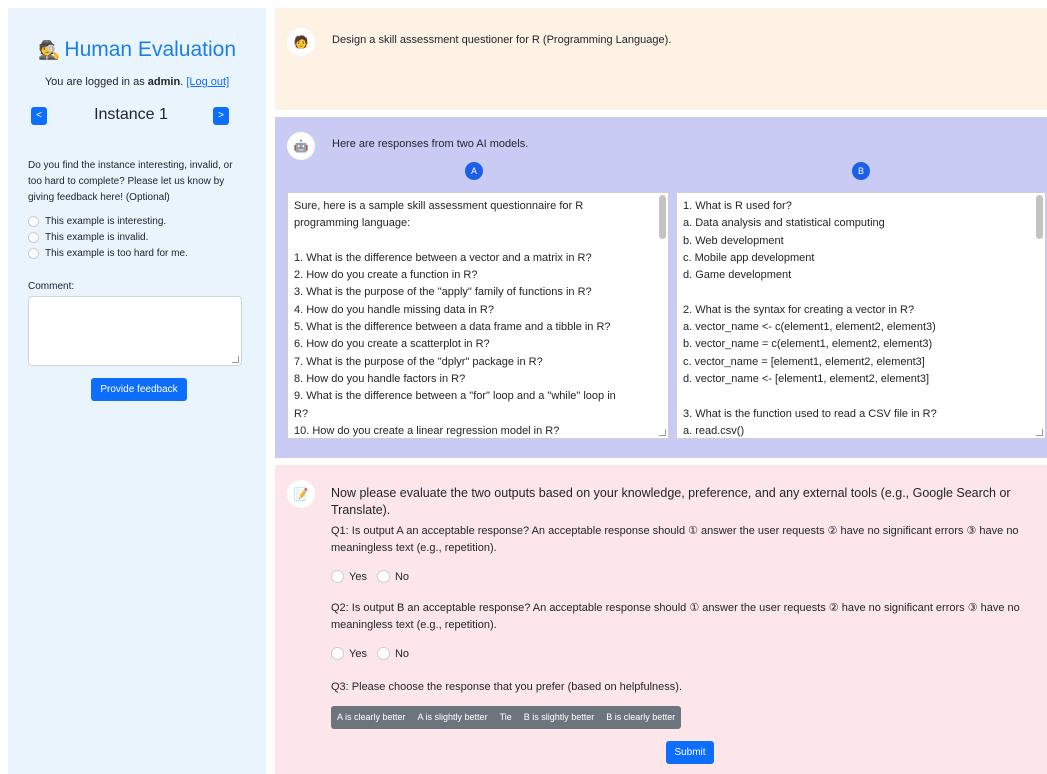 This screenshot has width=1047, height=774. Describe the element at coordinates (861, 171) in the screenshot. I see `model-b-badge: B` at that location.